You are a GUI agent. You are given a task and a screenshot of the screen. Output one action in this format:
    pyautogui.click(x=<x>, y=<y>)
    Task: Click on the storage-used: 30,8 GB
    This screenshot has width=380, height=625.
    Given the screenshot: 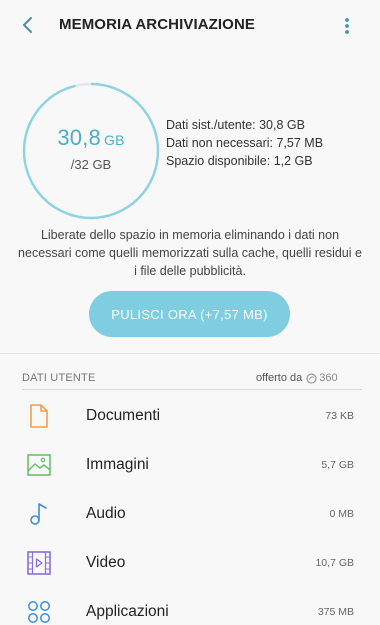 What is the action you would take?
    pyautogui.click(x=91, y=138)
    